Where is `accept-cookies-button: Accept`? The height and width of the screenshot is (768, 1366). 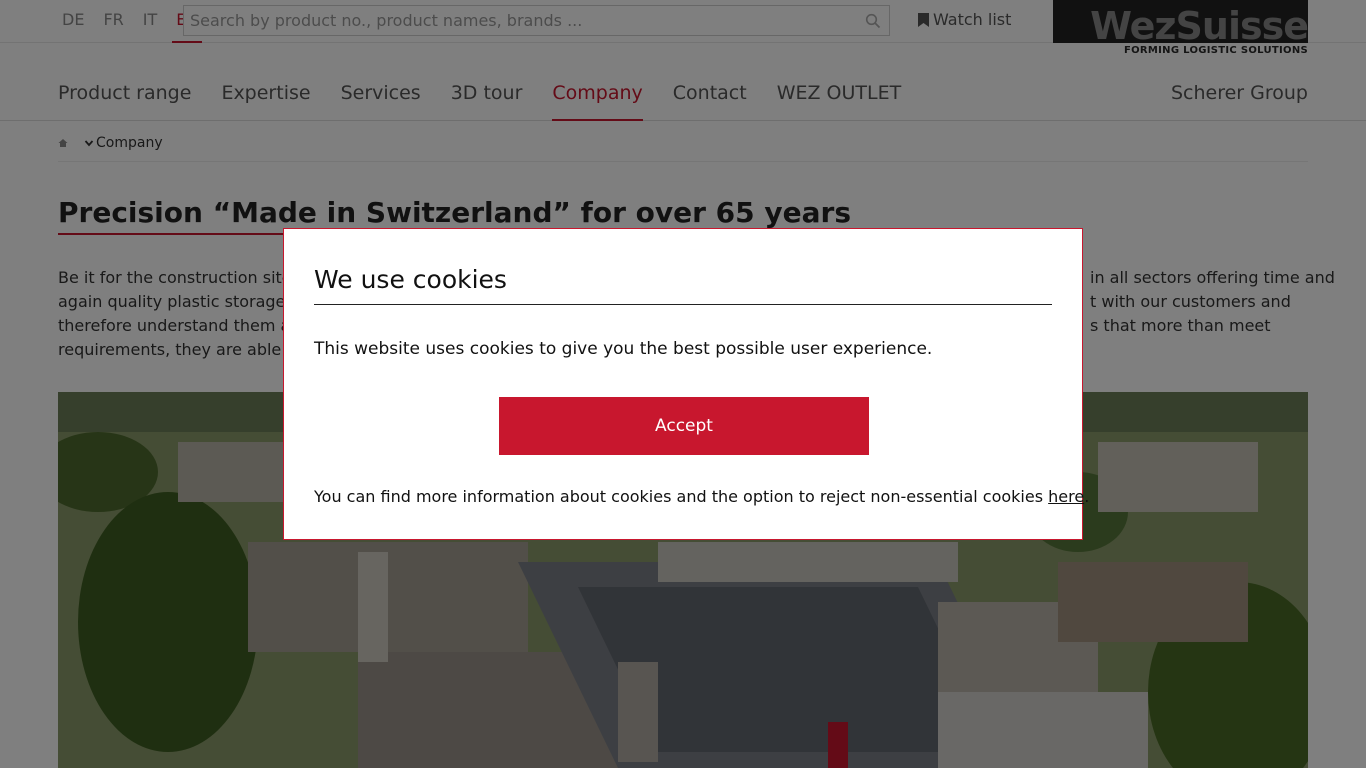 accept-cookies-button: Accept is located at coordinates (684, 426).